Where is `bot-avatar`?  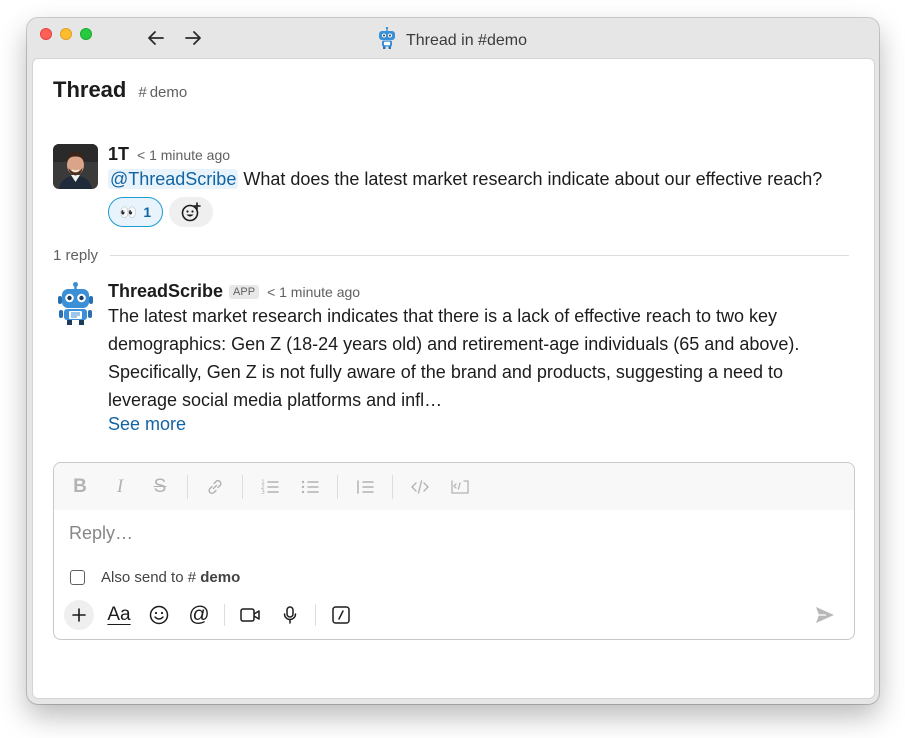 bot-avatar is located at coordinates (75, 303).